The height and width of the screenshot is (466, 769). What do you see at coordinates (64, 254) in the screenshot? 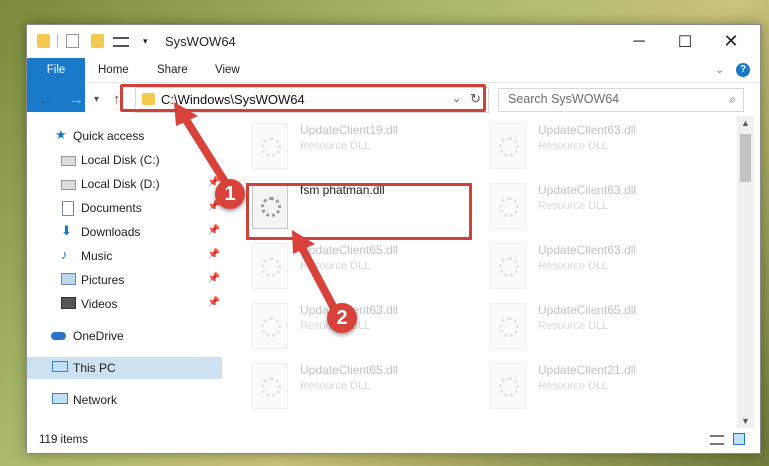
I see `music-icon: ♪` at bounding box center [64, 254].